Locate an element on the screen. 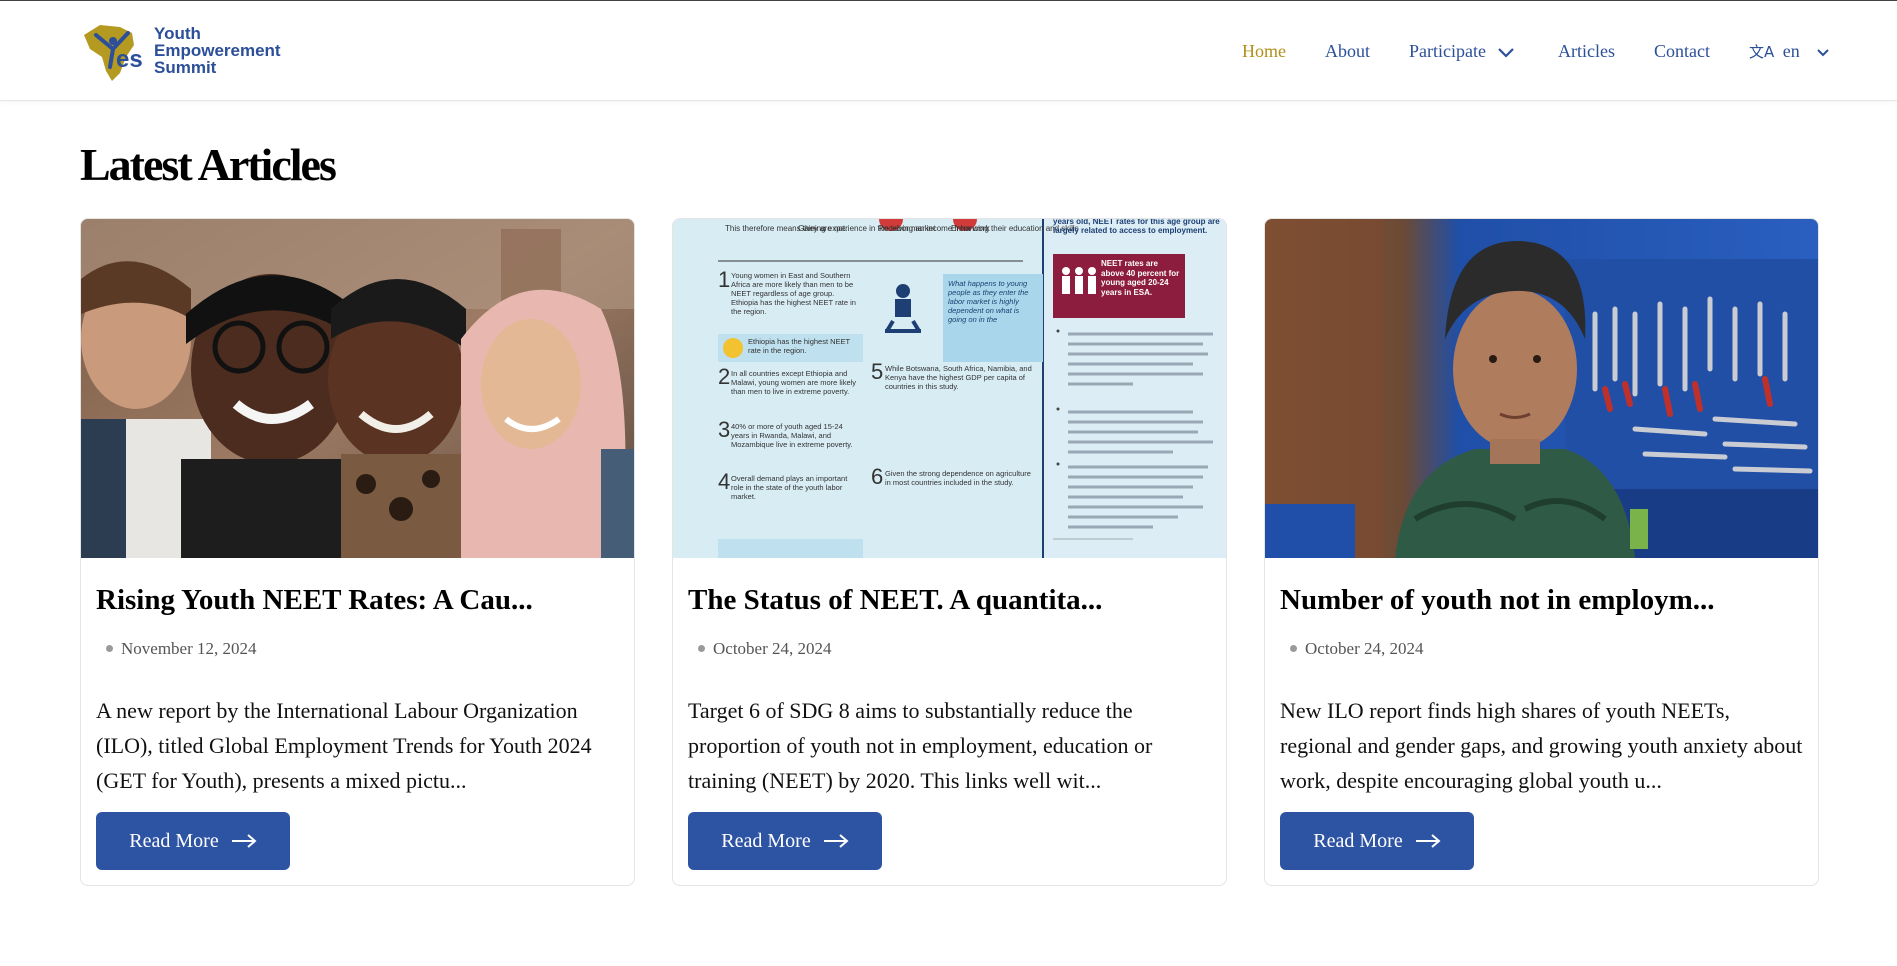 The height and width of the screenshot is (966, 1897). nav-contact: Contact is located at coordinates (1682, 51).